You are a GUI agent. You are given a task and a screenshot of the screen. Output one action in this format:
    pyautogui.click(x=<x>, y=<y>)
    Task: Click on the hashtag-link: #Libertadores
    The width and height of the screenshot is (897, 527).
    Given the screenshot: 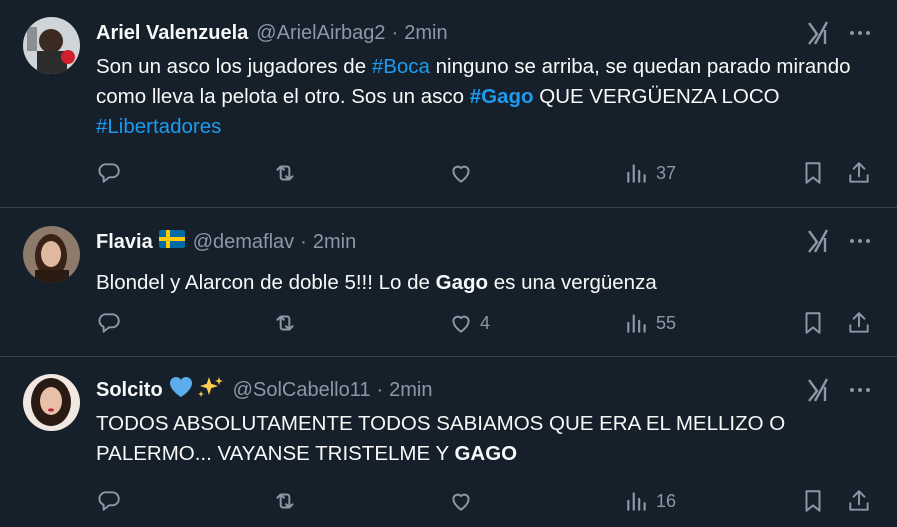 What is the action you would take?
    pyautogui.click(x=158, y=126)
    